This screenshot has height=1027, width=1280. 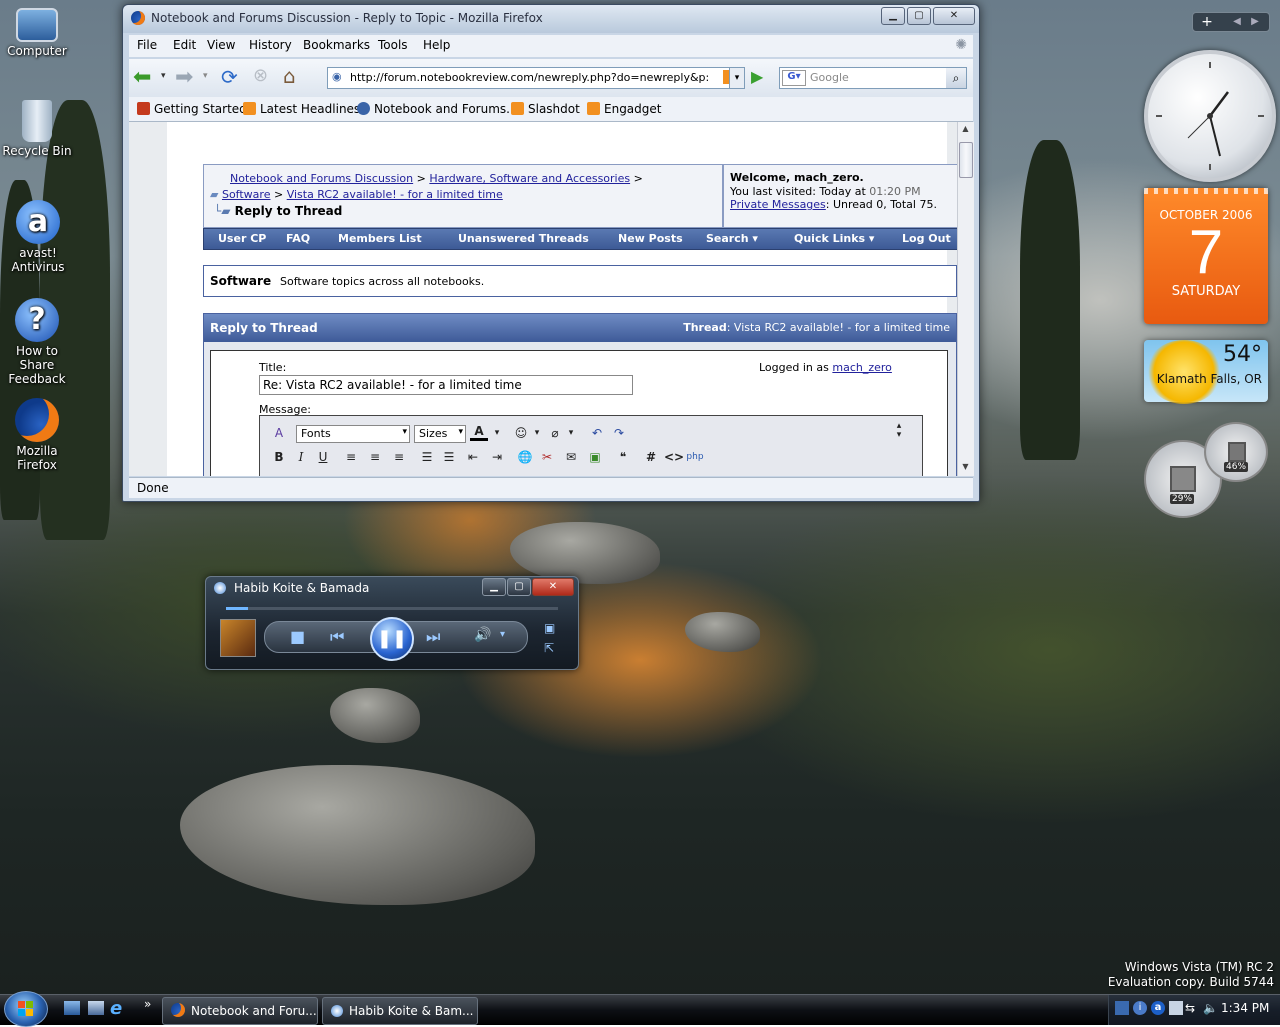 I want to click on restore-player-icon: ⇱, so click(x=549, y=648).